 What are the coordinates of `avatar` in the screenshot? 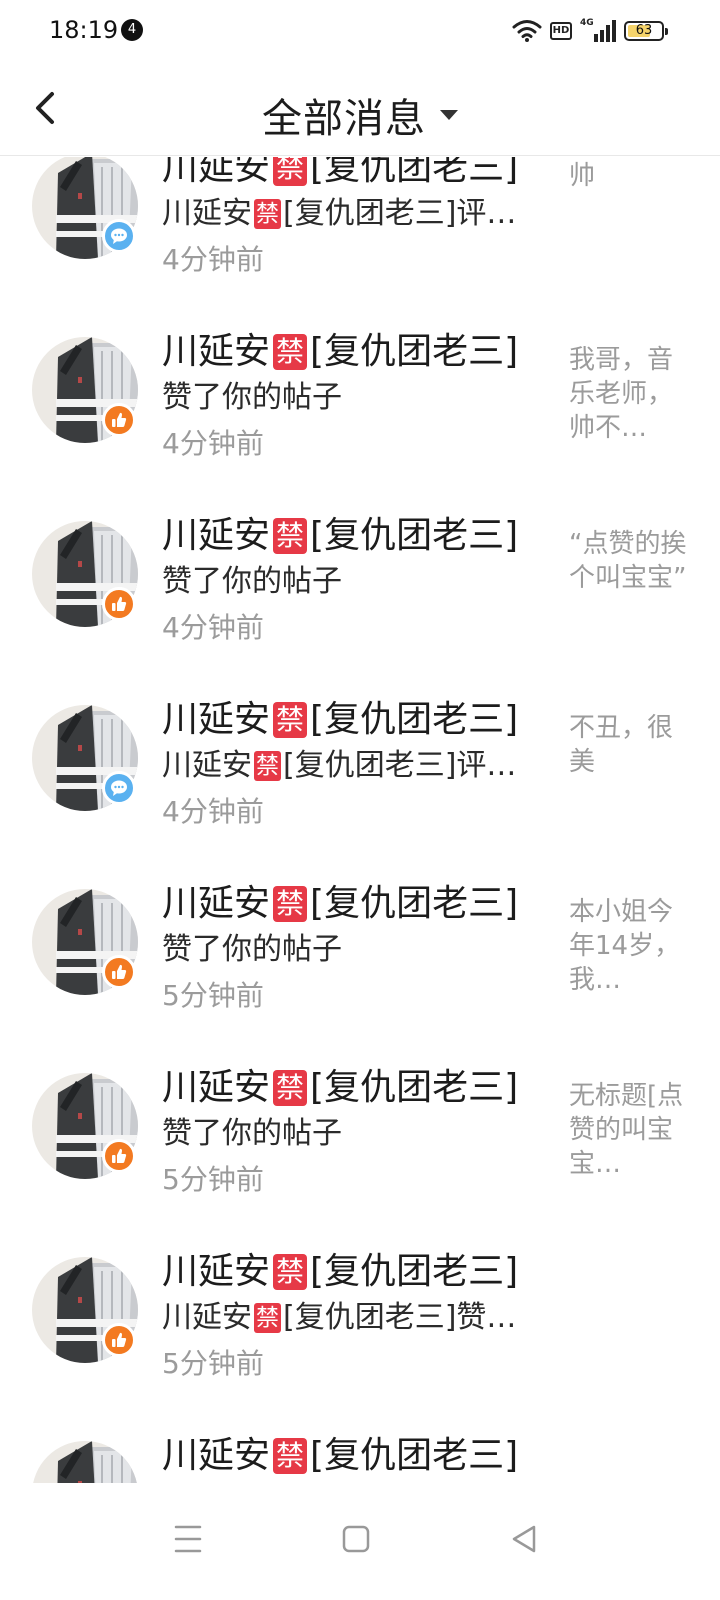 It's located at (85, 1462).